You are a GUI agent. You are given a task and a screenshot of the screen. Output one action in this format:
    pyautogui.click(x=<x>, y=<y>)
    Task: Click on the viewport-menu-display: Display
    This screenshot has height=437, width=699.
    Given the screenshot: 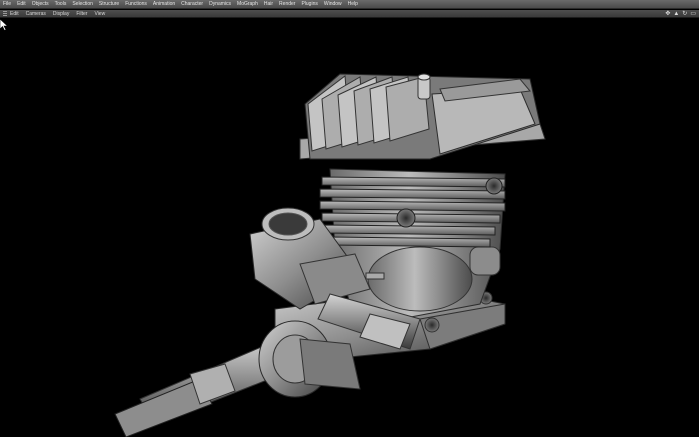 What is the action you would take?
    pyautogui.click(x=61, y=14)
    